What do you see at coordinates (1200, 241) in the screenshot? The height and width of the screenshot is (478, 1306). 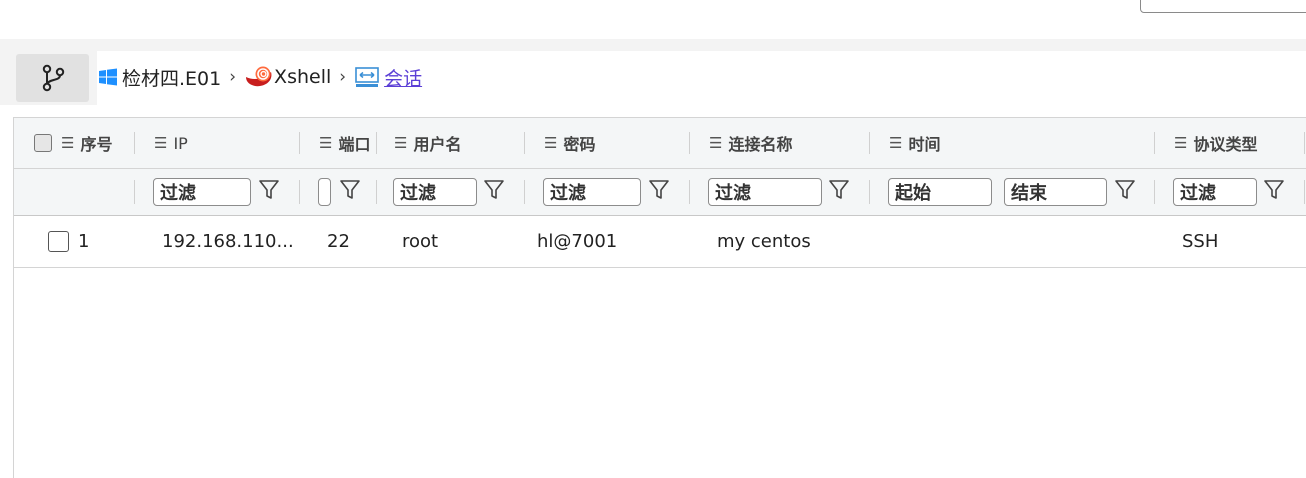 I see `row-protocol: SSH` at bounding box center [1200, 241].